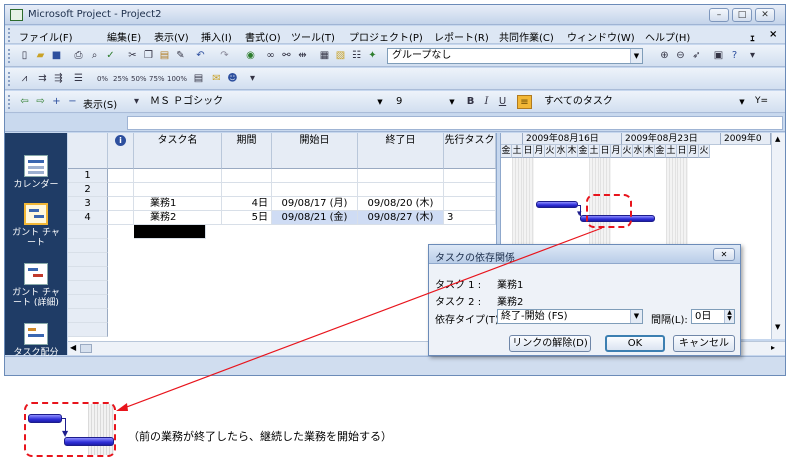 This screenshot has height=466, width=790. Describe the element at coordinates (9, 56) in the screenshot. I see `toolbar-grip` at that location.